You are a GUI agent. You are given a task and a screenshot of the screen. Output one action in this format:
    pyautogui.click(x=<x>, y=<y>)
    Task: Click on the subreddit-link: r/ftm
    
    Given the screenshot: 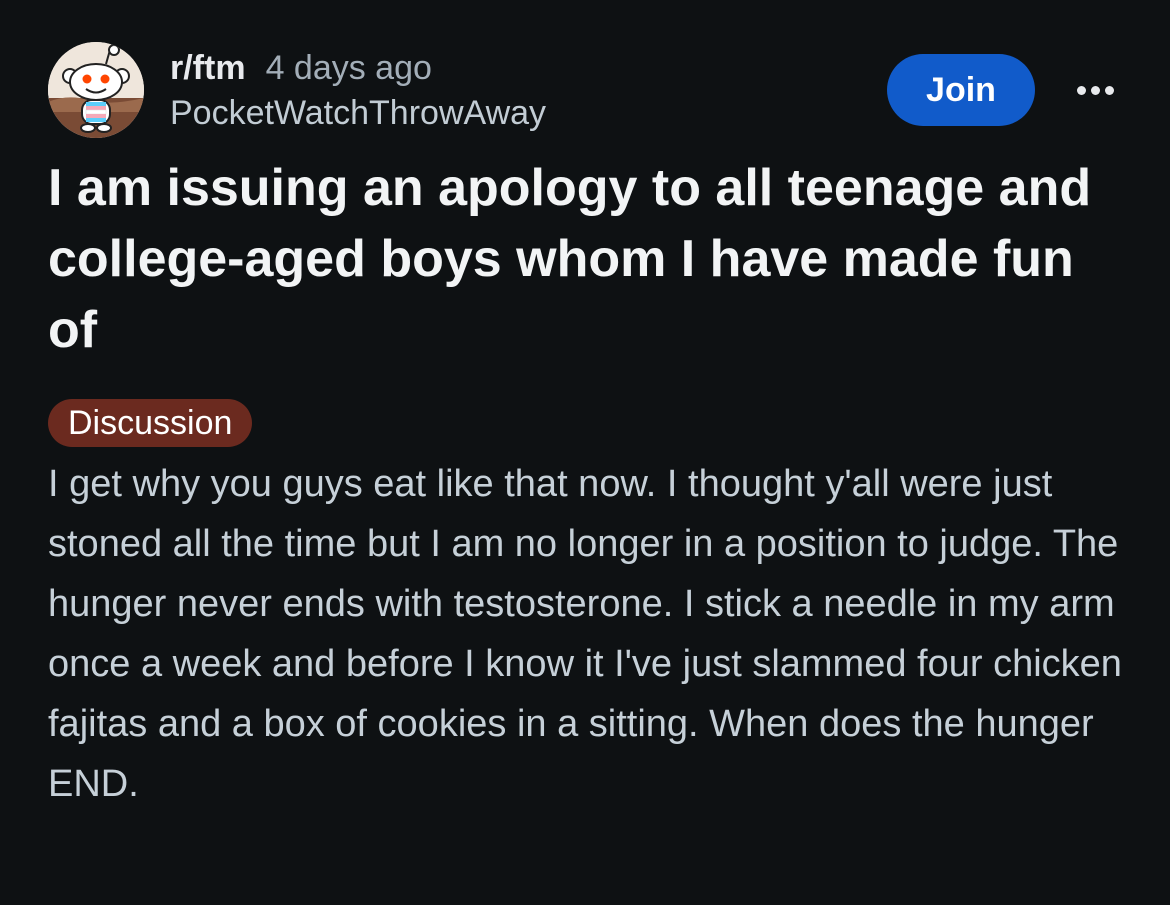 What is the action you would take?
    pyautogui.click(x=208, y=68)
    